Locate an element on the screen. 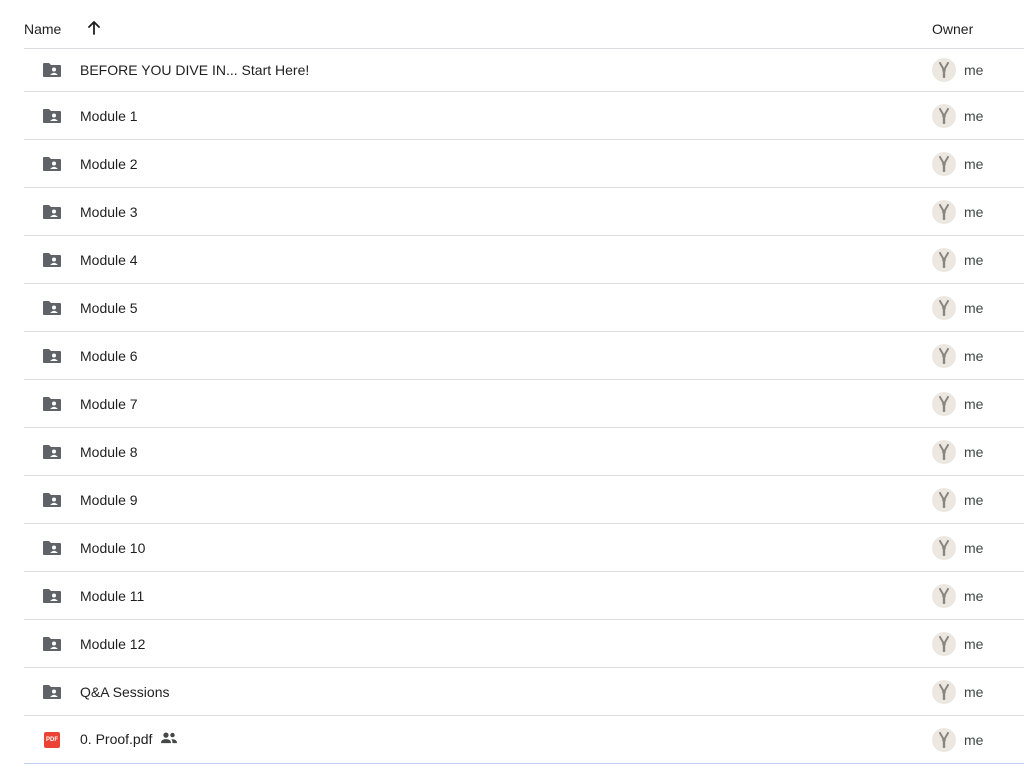 The width and height of the screenshot is (1024, 768). file-name: Module 2 is located at coordinates (109, 164).